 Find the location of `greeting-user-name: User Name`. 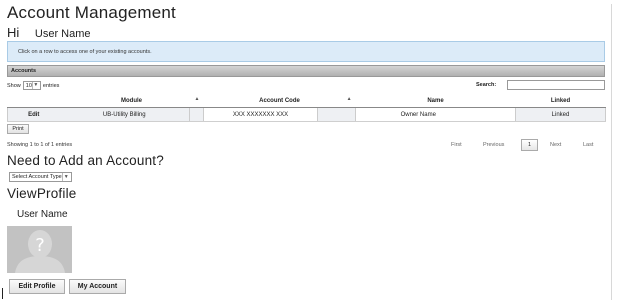

greeting-user-name: User Name is located at coordinates (62, 34).